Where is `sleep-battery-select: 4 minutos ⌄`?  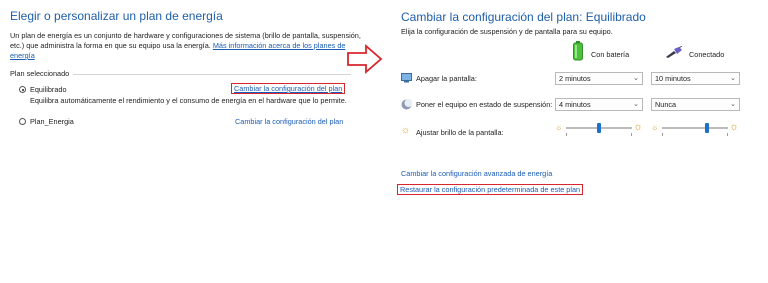
sleep-battery-select: 4 minutos ⌄ is located at coordinates (599, 104).